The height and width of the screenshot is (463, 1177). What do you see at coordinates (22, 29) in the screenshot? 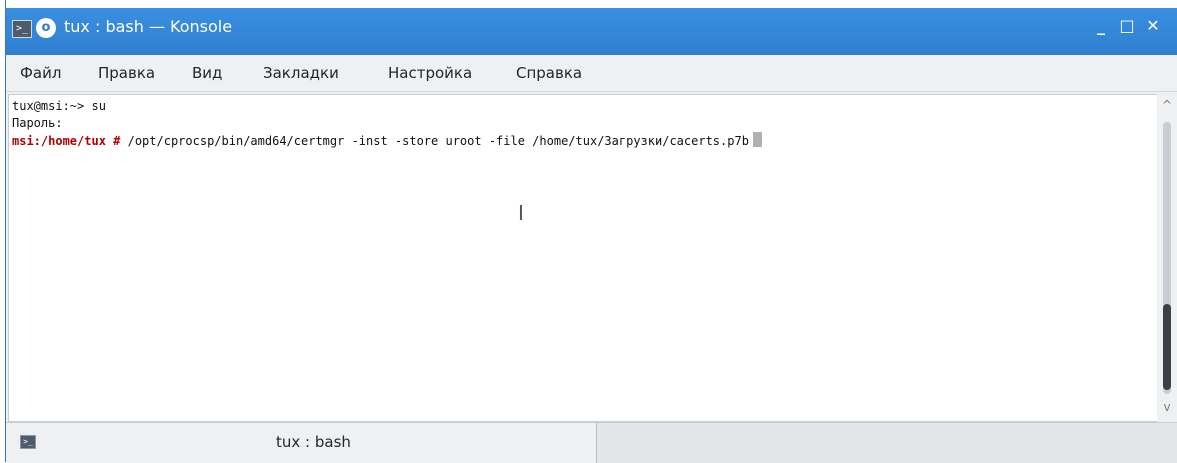
I see `terminal-icon: >_` at bounding box center [22, 29].